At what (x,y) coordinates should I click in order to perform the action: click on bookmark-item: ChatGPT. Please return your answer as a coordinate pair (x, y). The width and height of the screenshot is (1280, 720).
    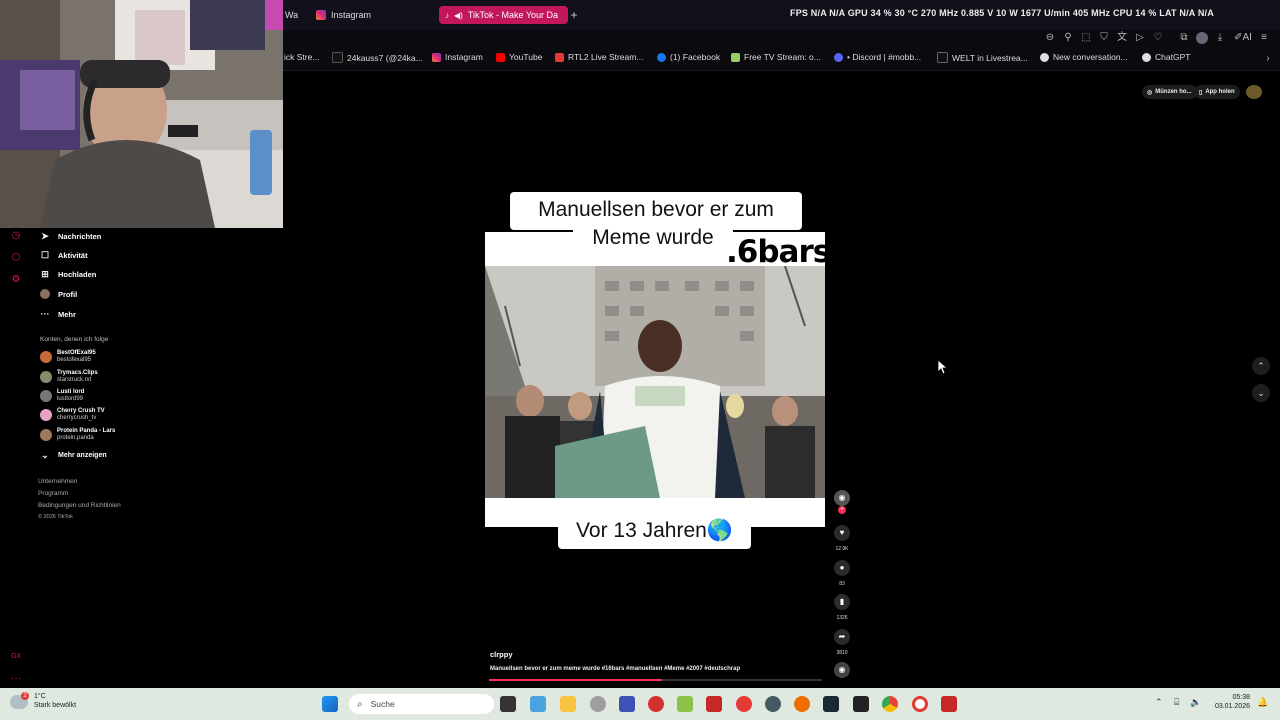
    Looking at the image, I should click on (1166, 57).